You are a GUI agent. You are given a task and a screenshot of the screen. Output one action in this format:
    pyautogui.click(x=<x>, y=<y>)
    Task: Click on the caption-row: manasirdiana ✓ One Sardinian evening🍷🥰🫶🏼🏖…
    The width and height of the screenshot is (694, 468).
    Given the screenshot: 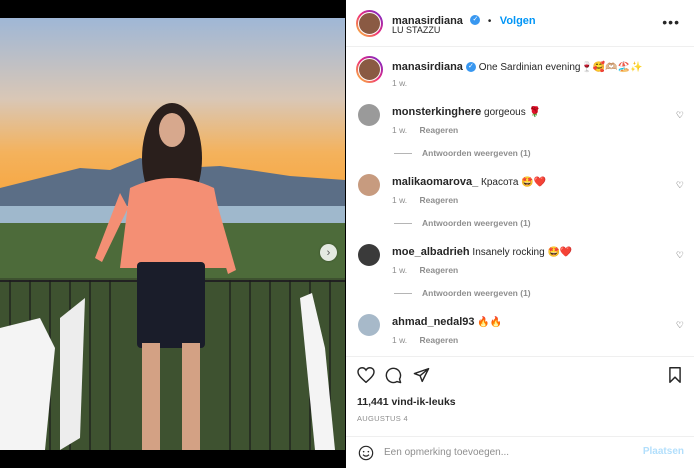 What is the action you would take?
    pyautogui.click(x=520, y=79)
    